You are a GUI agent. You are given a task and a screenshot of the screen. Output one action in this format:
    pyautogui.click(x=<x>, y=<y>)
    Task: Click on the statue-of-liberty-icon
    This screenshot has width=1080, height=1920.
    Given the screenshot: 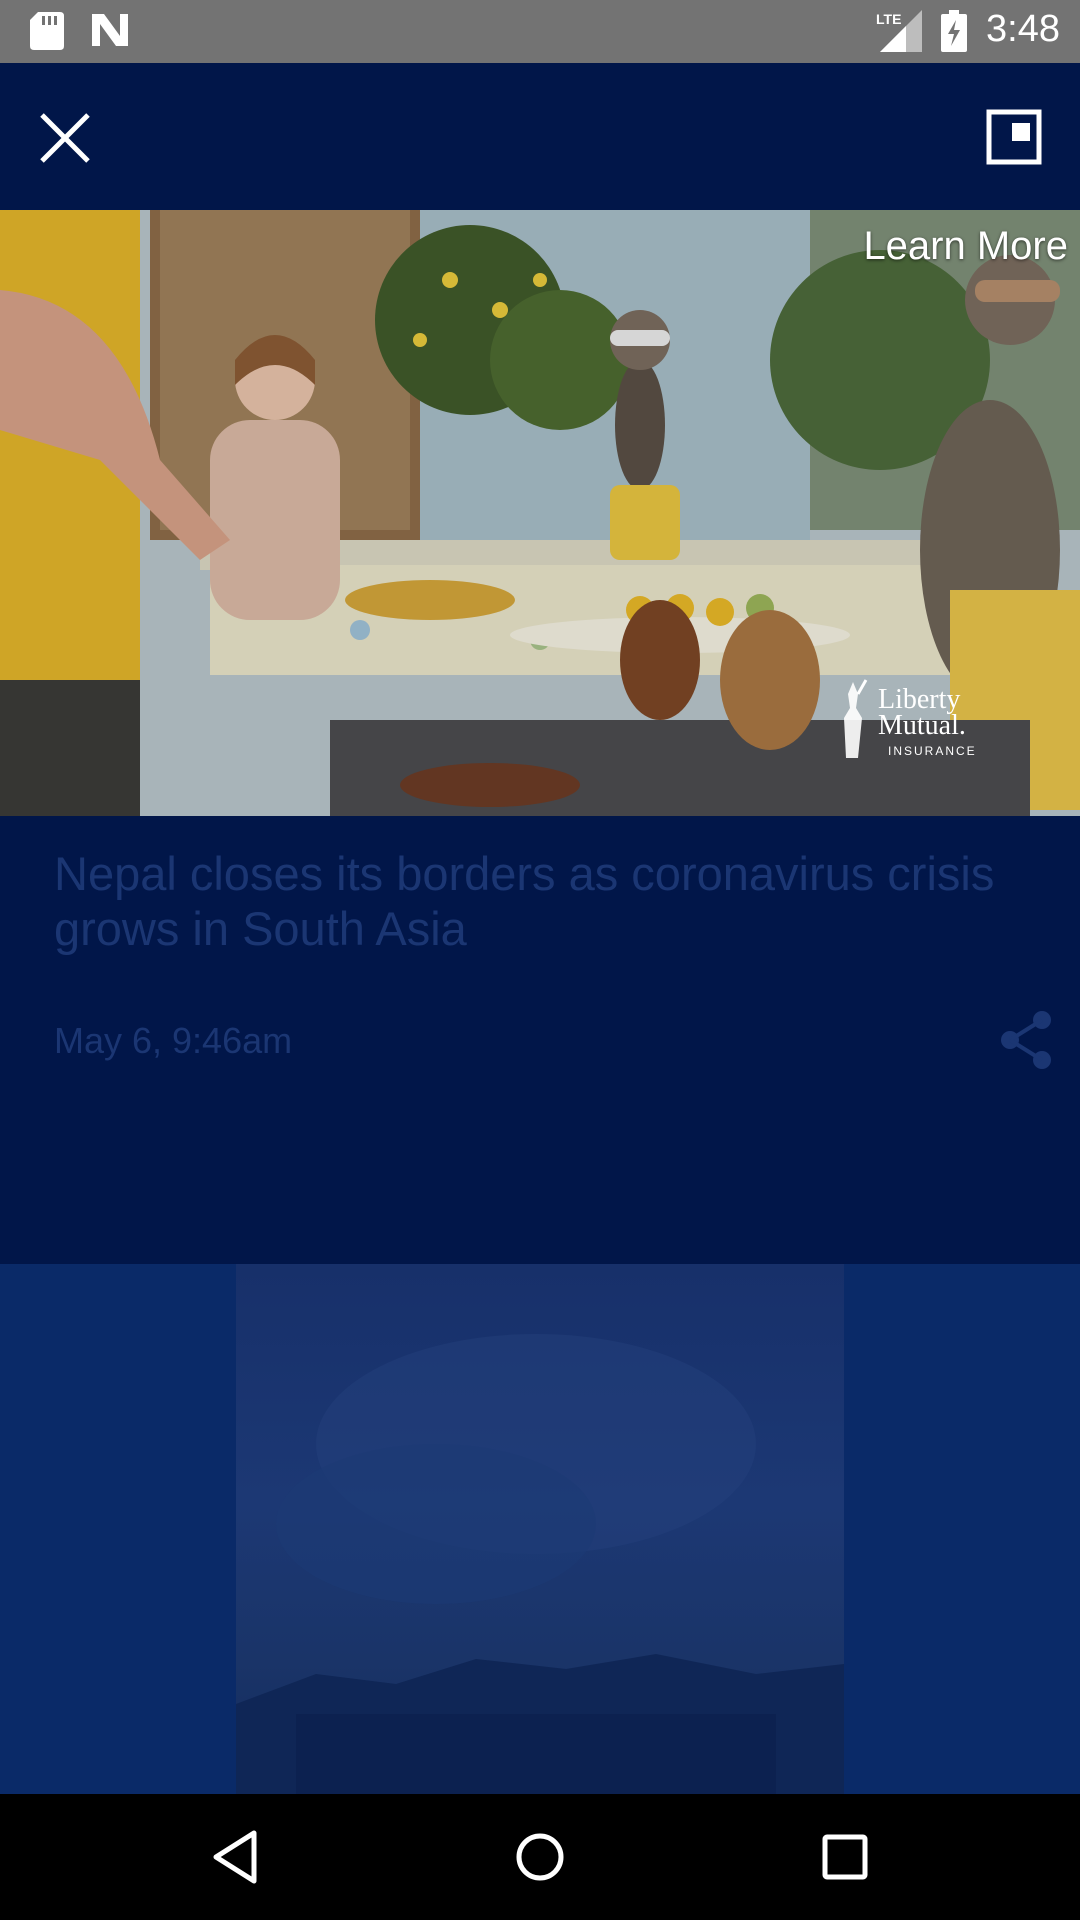 What is the action you would take?
    pyautogui.click(x=856, y=718)
    